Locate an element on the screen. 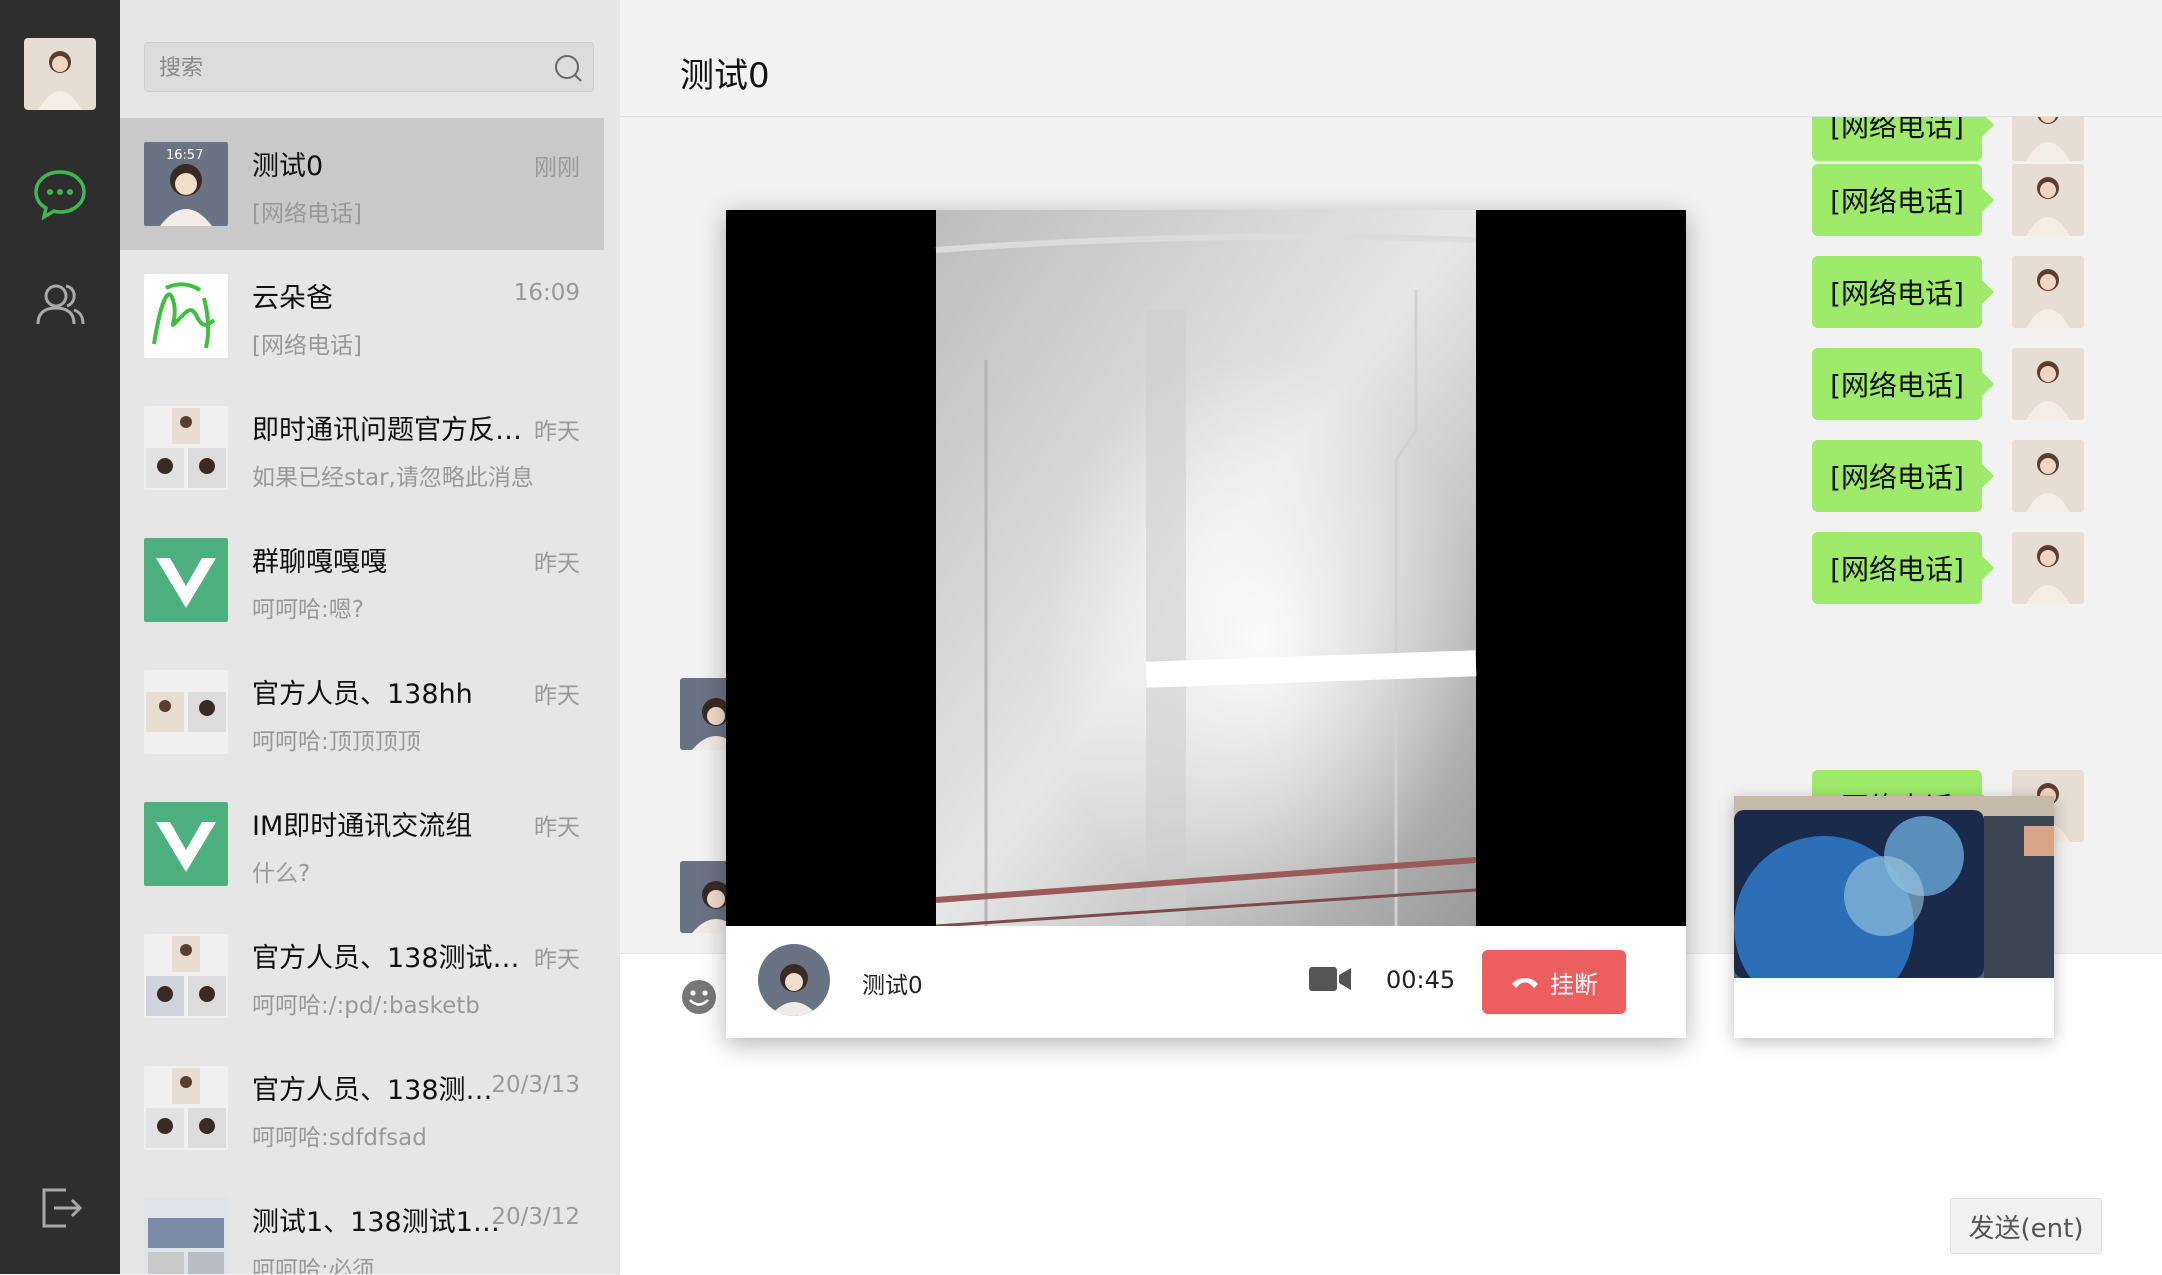 This screenshot has height=1275, width=2162. conversation-avatar is located at coordinates (186, 316).